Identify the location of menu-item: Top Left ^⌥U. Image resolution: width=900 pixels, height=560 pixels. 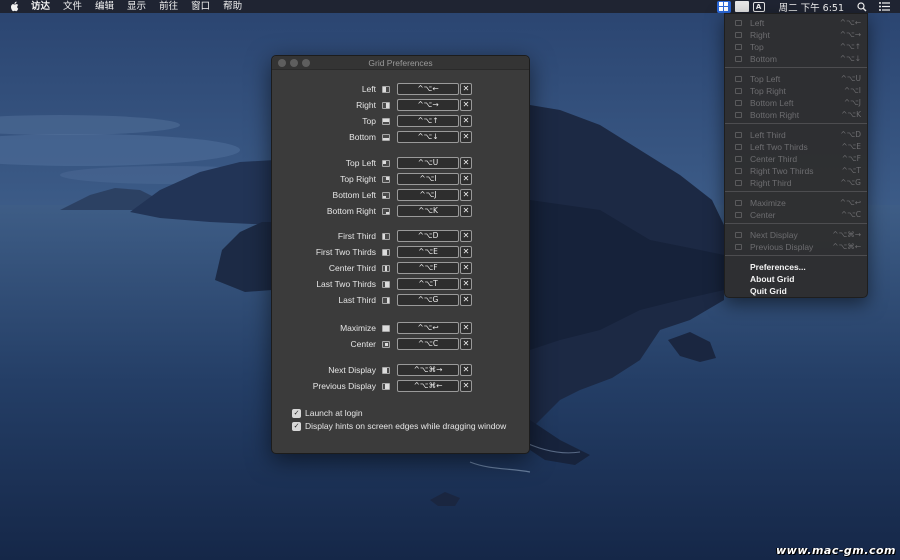
(796, 79).